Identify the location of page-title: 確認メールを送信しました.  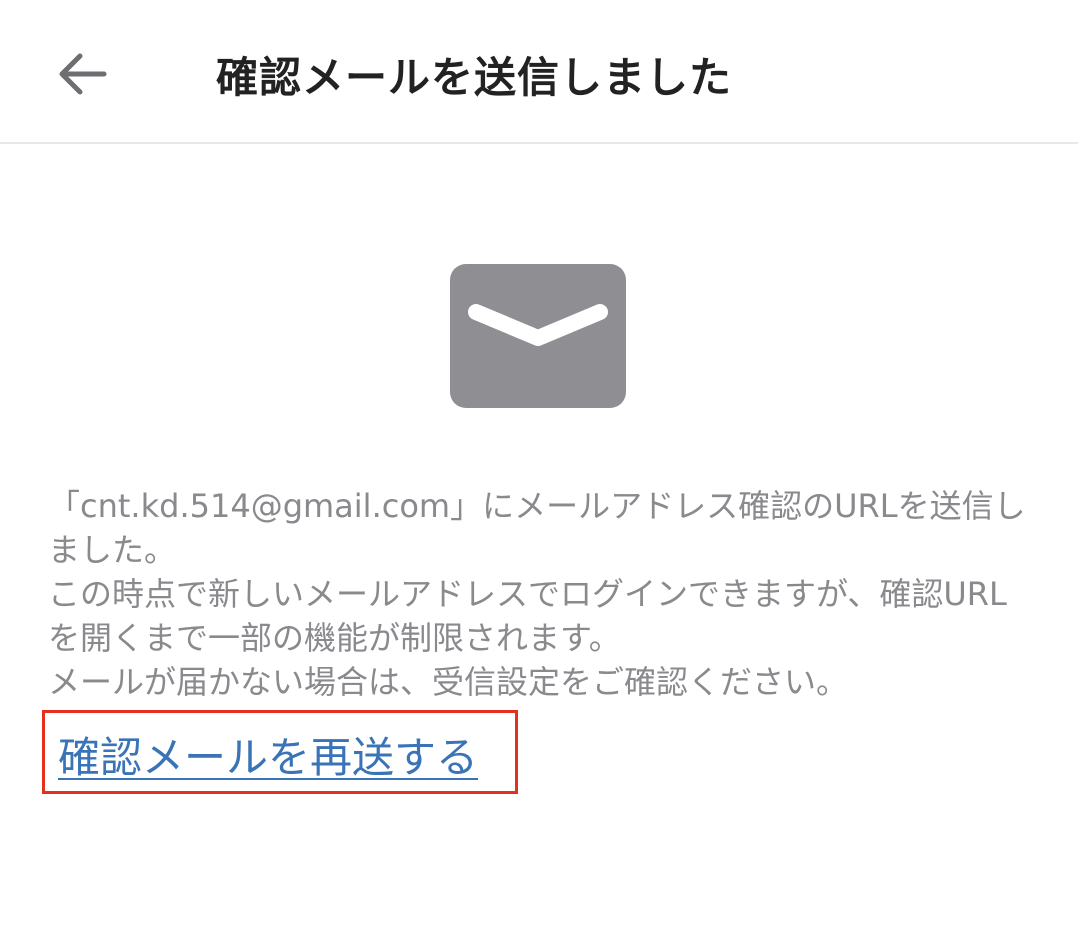
(474, 77).